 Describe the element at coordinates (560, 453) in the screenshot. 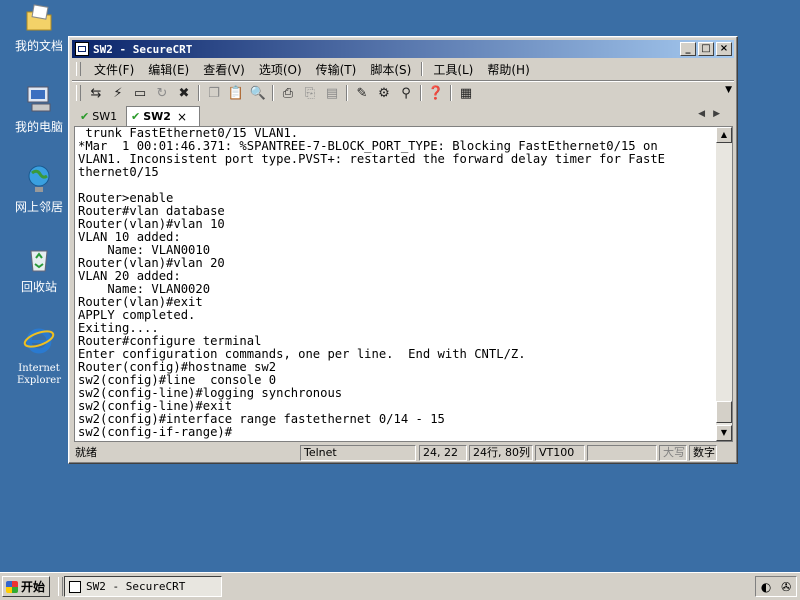

I see `status-emulation: VT100` at that location.